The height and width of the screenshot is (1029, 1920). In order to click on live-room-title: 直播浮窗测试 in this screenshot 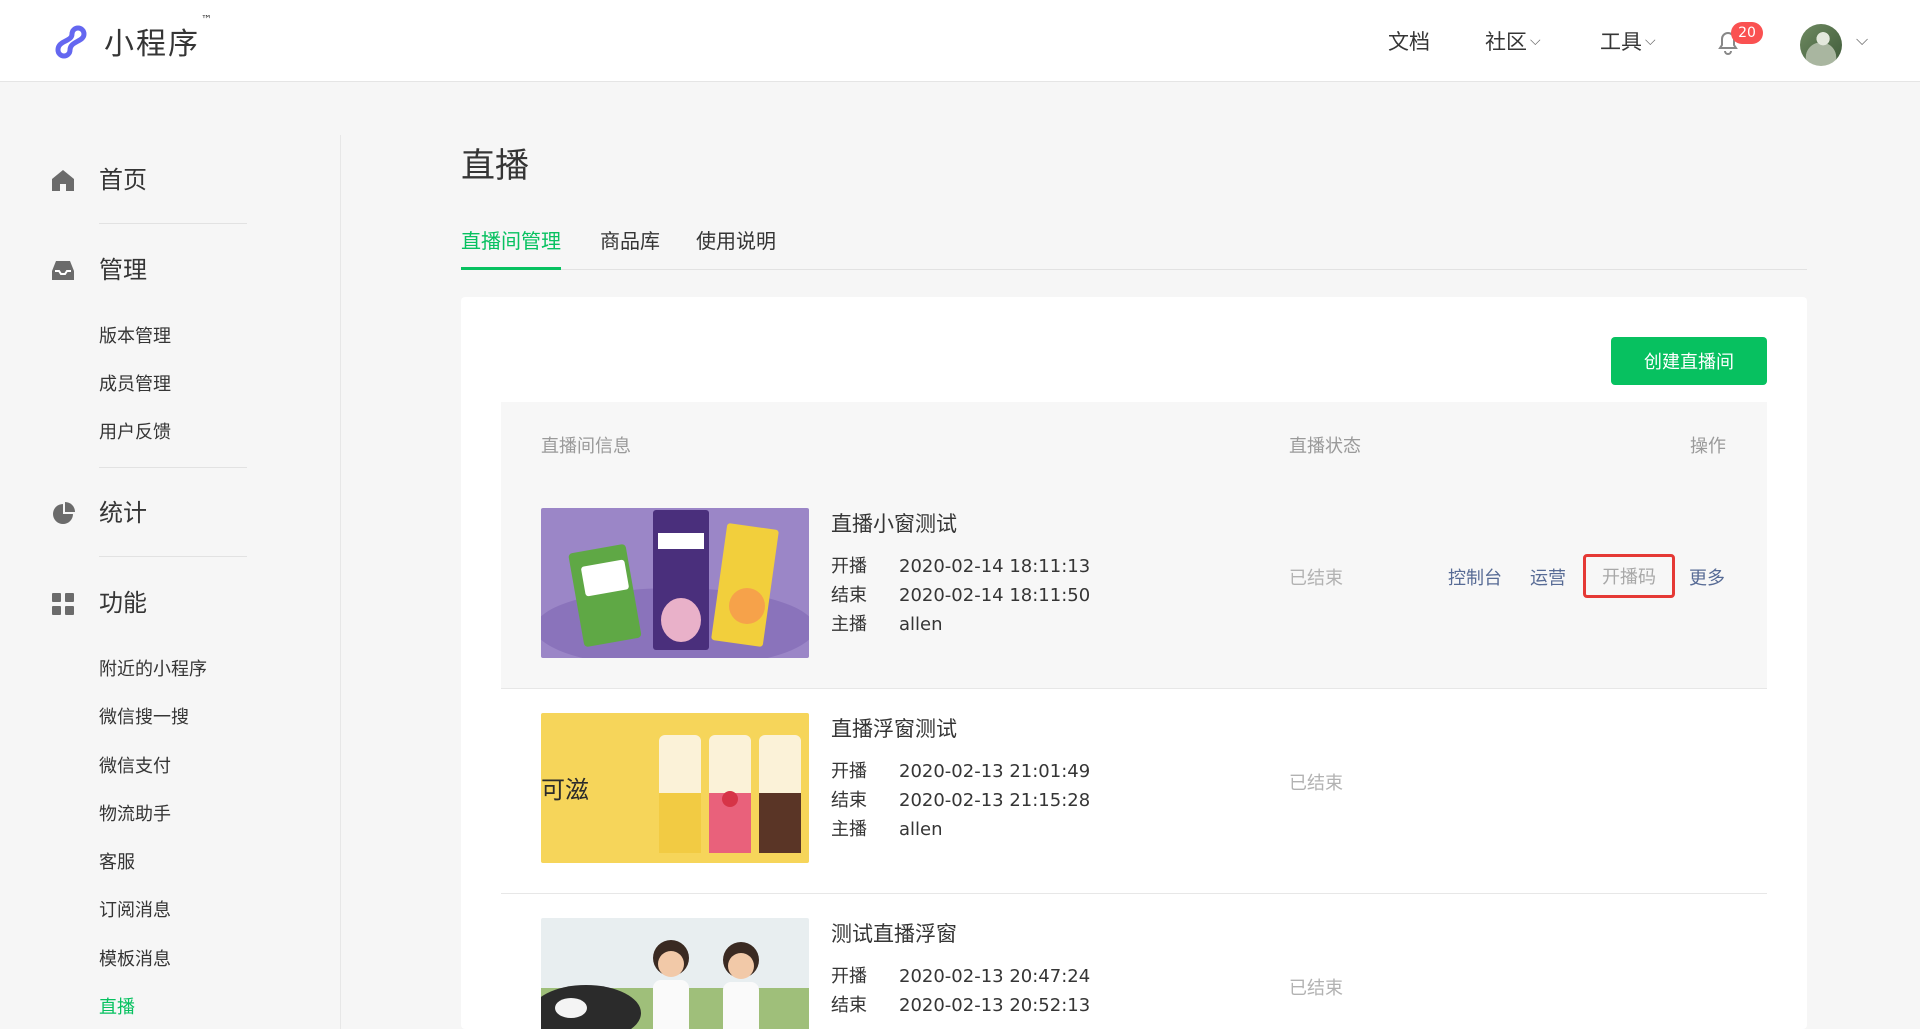, I will do `click(894, 729)`.